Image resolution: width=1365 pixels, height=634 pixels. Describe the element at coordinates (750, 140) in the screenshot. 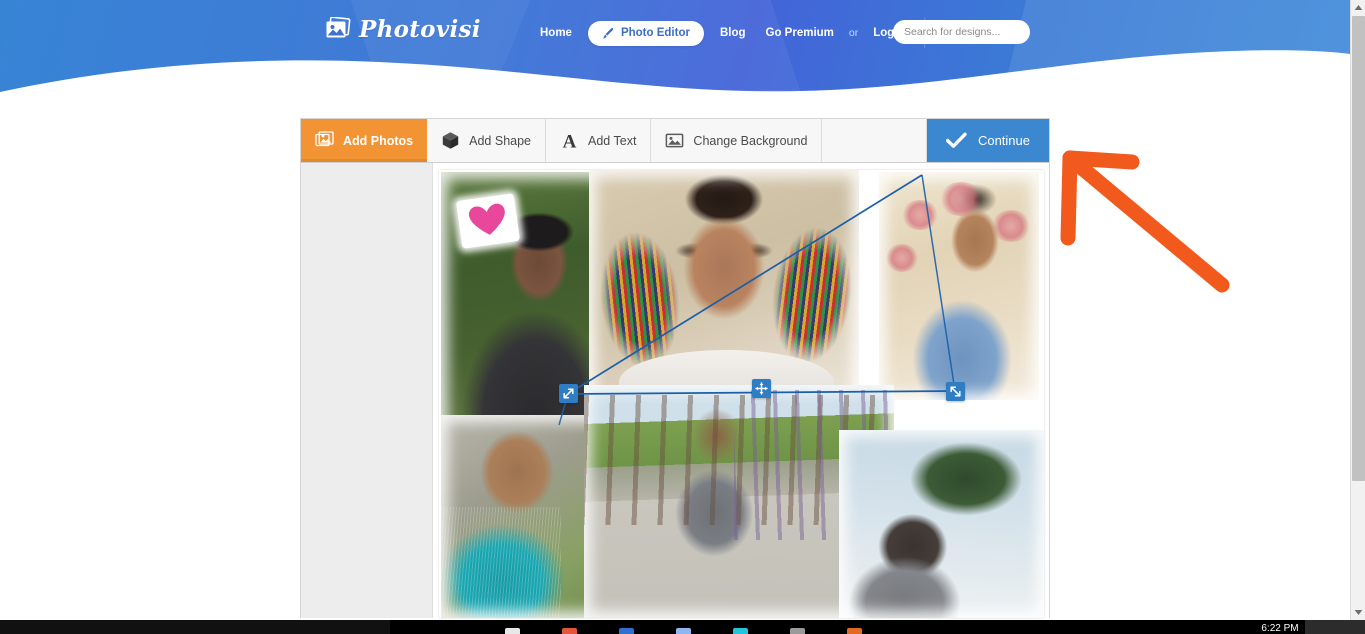

I see `tab-change-background-label: Change Background` at that location.